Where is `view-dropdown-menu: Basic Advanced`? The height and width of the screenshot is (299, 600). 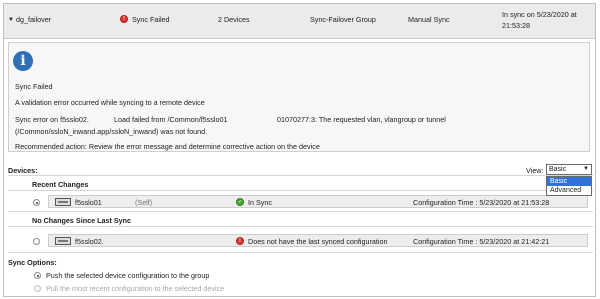
view-dropdown-menu: Basic Advanced is located at coordinates (569, 186).